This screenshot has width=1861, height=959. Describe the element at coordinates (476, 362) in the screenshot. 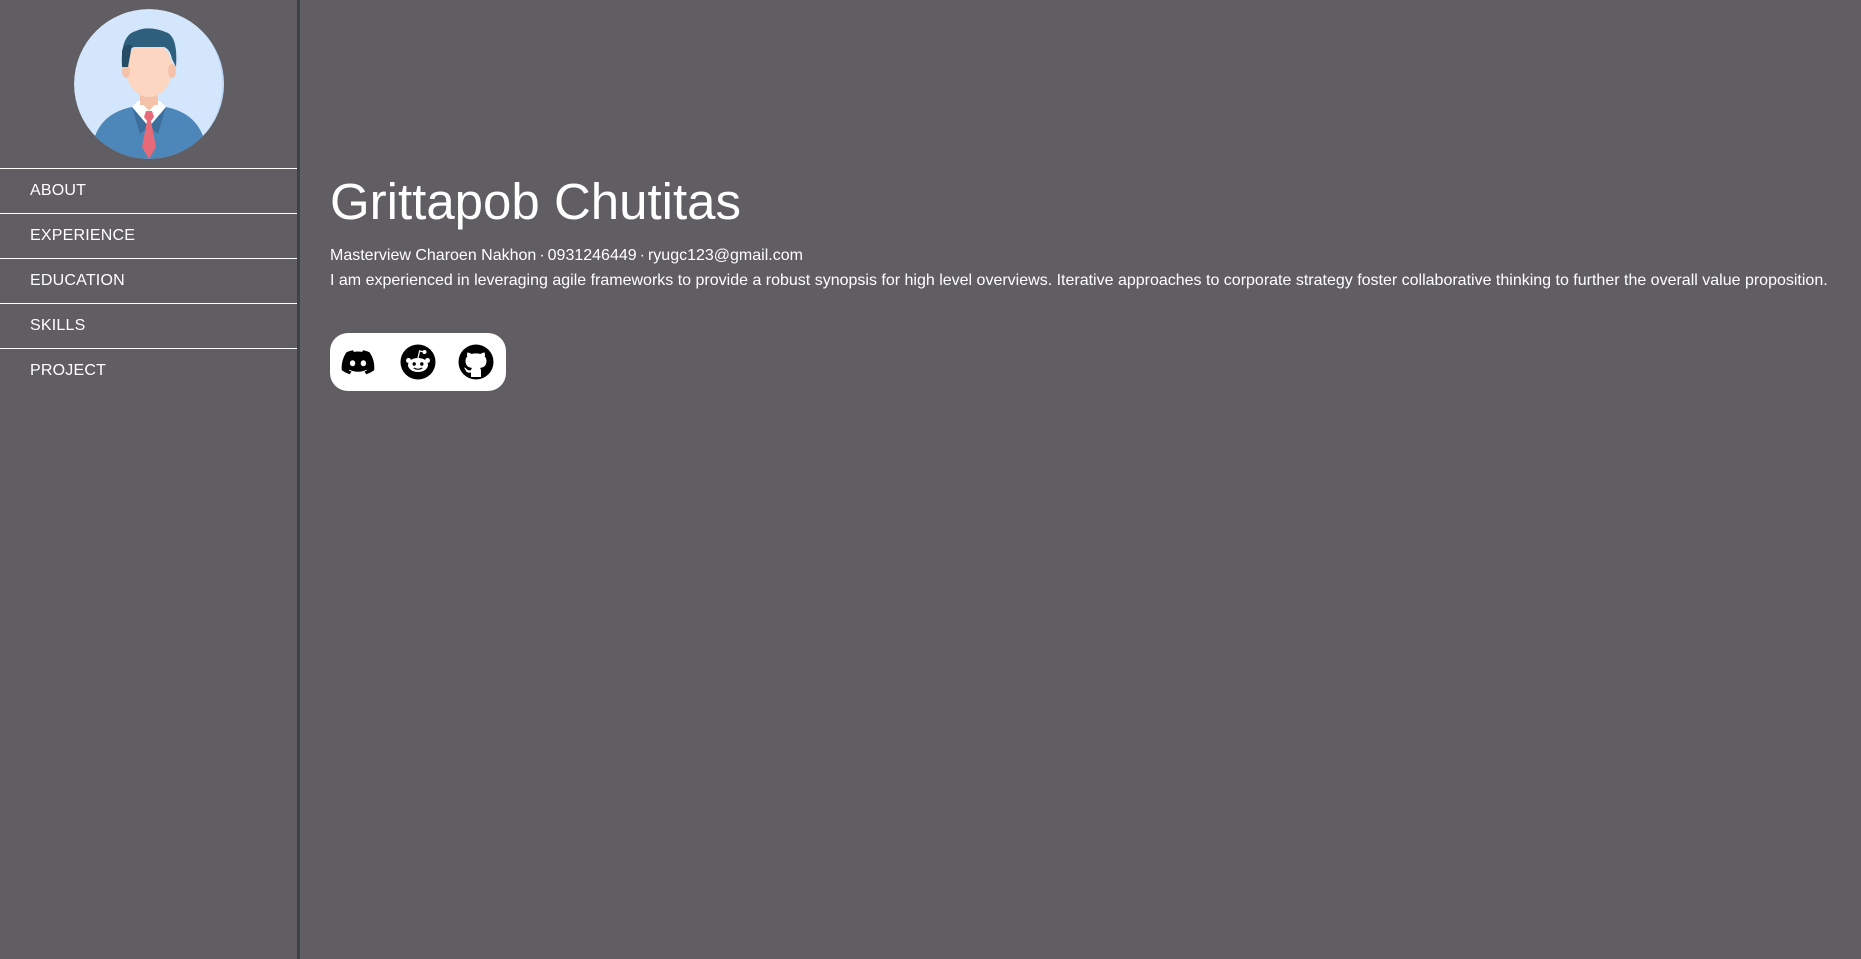

I see `github-icon` at that location.